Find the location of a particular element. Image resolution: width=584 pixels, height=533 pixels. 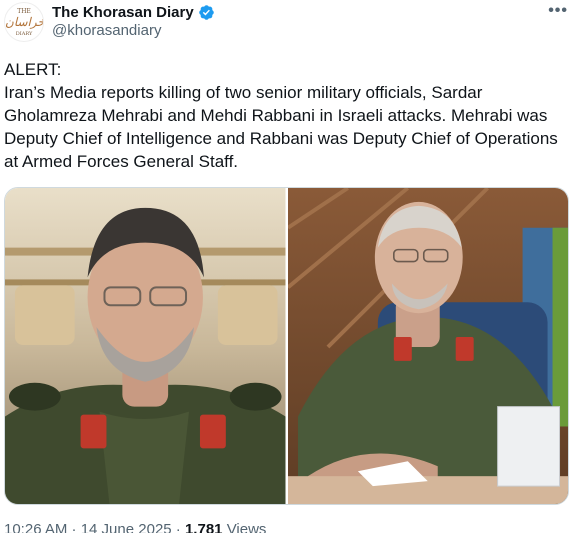

avatar: THE خراسان DIARY is located at coordinates (24, 22).